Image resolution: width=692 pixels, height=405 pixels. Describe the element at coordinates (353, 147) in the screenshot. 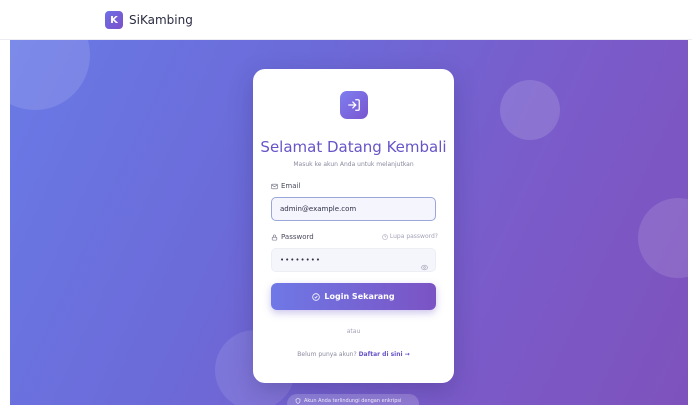

I see `page-title: Selamat Datang Kembali` at that location.